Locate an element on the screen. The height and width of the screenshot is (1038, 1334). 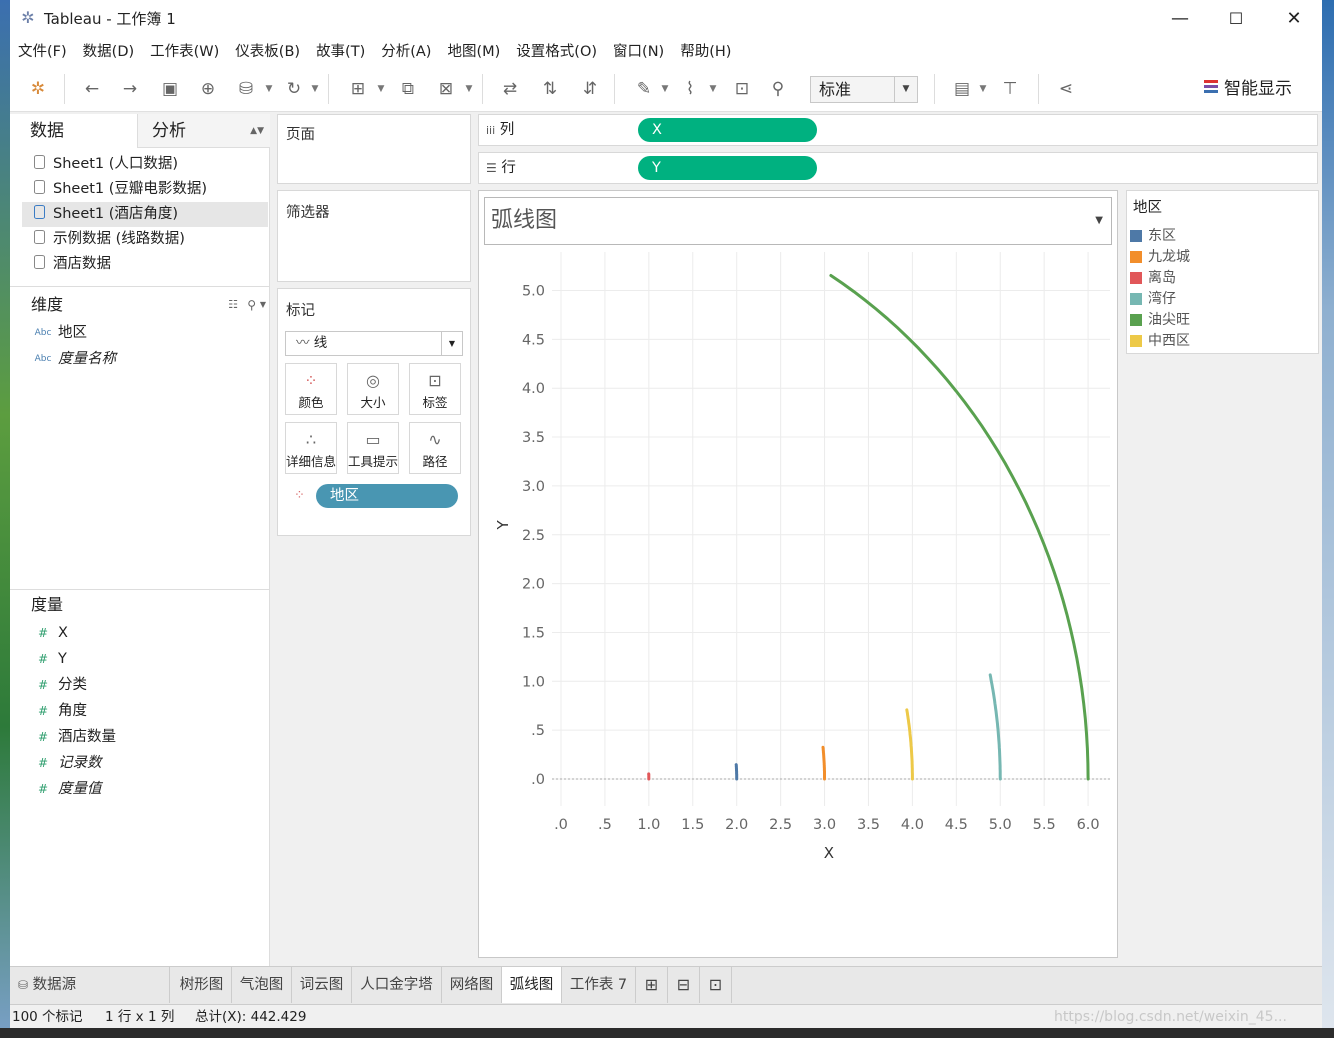
tab-sheet: 人口金字塔 is located at coordinates (397, 985).